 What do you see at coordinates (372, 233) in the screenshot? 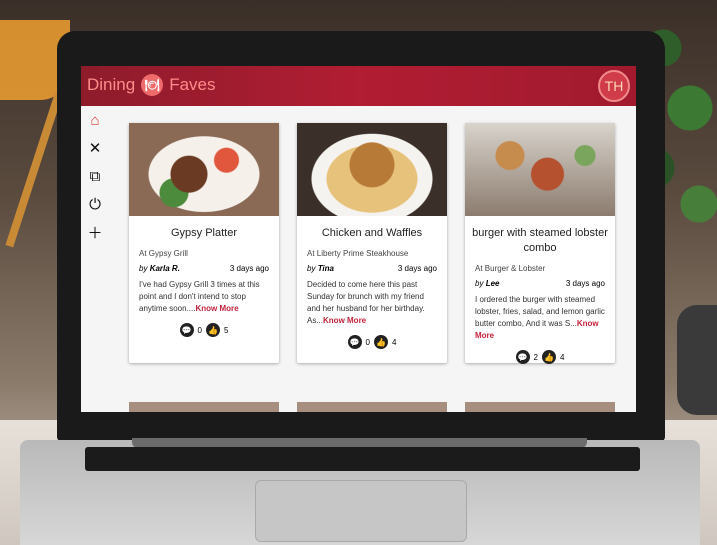
I see `card-title: Chicken and Waffles` at bounding box center [372, 233].